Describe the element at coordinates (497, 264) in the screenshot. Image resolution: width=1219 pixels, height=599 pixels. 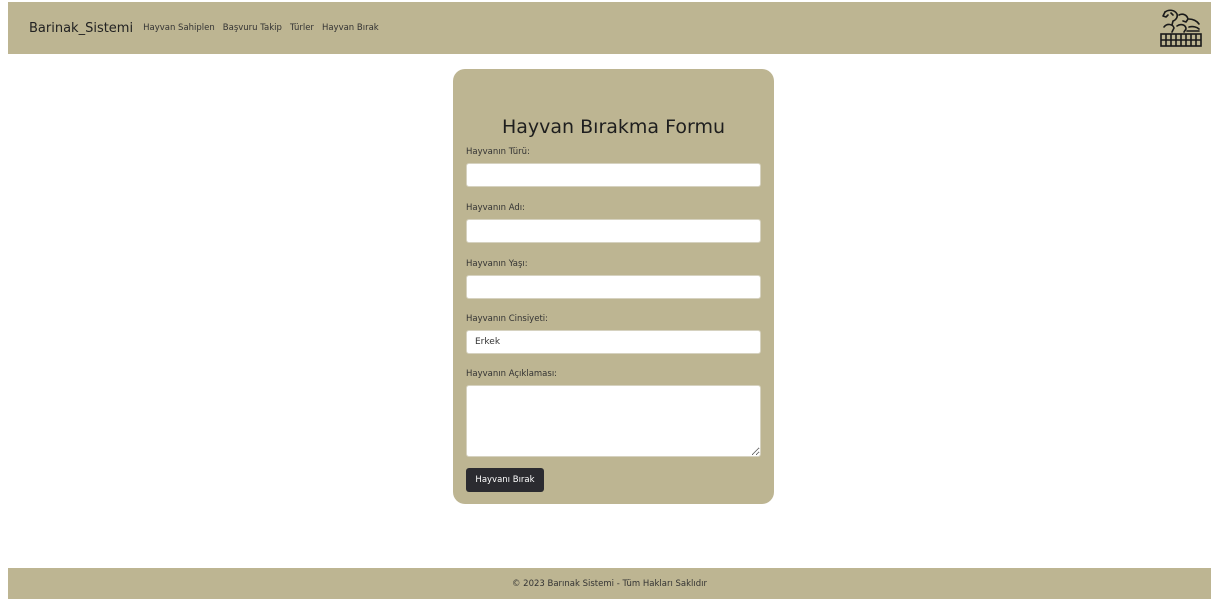
I see `age-label: Hayvanın Yaşı:` at that location.